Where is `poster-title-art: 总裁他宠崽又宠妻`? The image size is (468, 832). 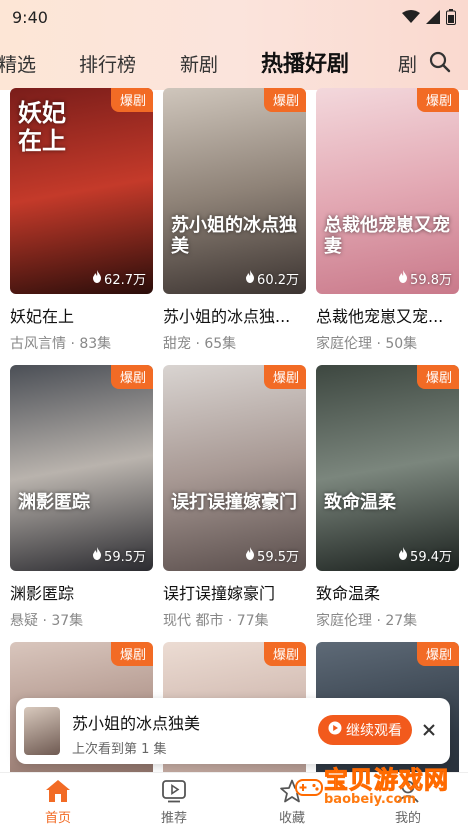
poster-title-art: 总裁他宠崽又宠妻 is located at coordinates (387, 236).